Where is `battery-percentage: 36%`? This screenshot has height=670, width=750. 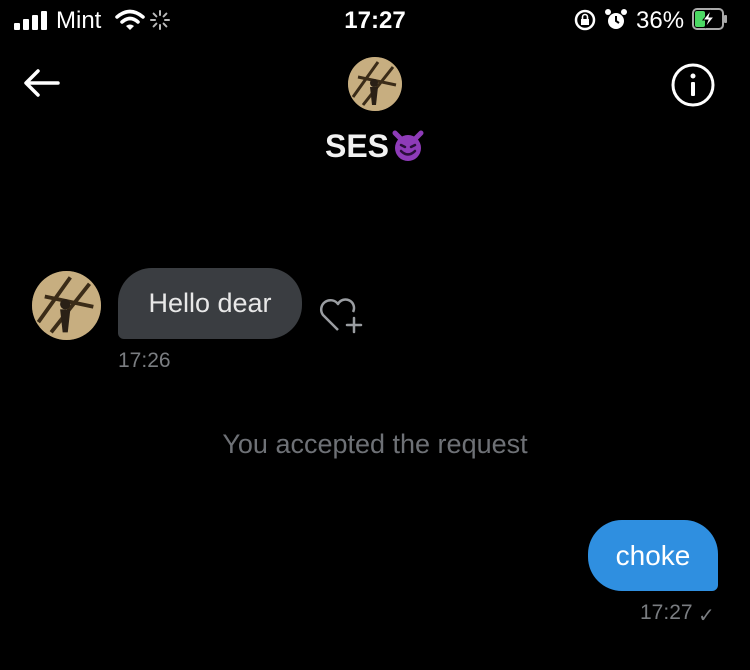
battery-percentage: 36% is located at coordinates (660, 20).